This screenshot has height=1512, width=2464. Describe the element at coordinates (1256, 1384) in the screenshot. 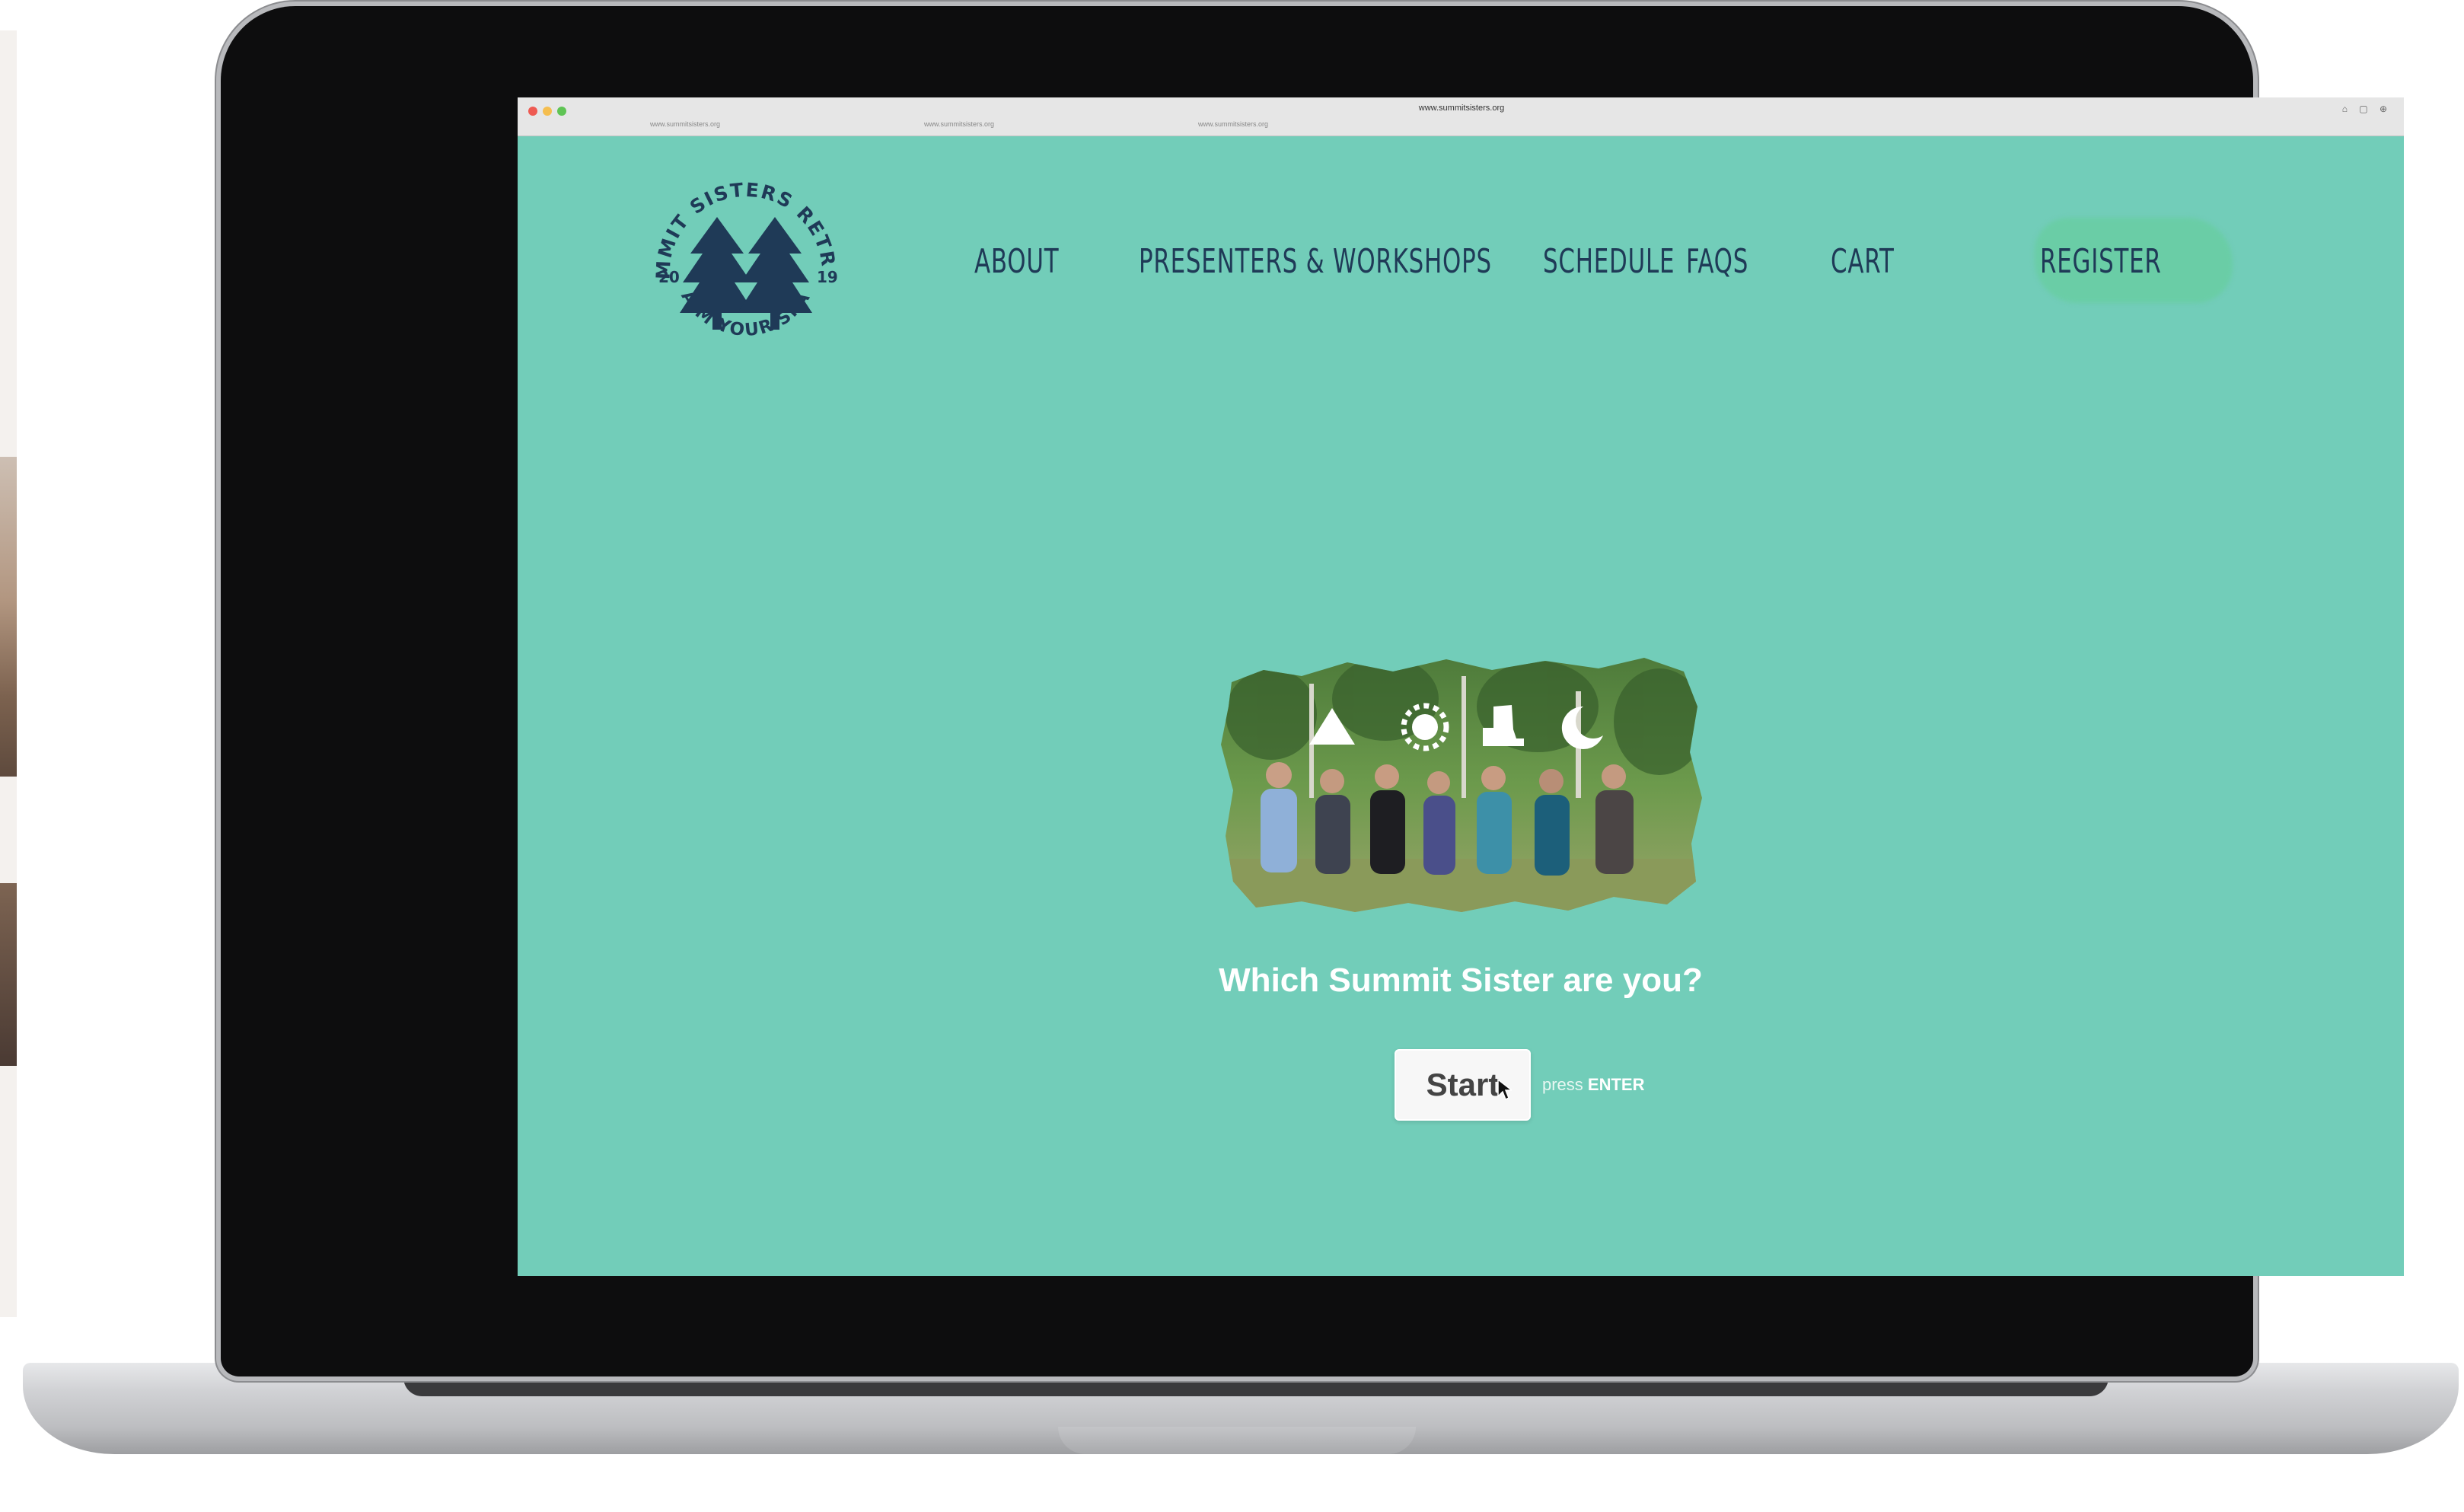

I see `laptop-keyboard` at that location.